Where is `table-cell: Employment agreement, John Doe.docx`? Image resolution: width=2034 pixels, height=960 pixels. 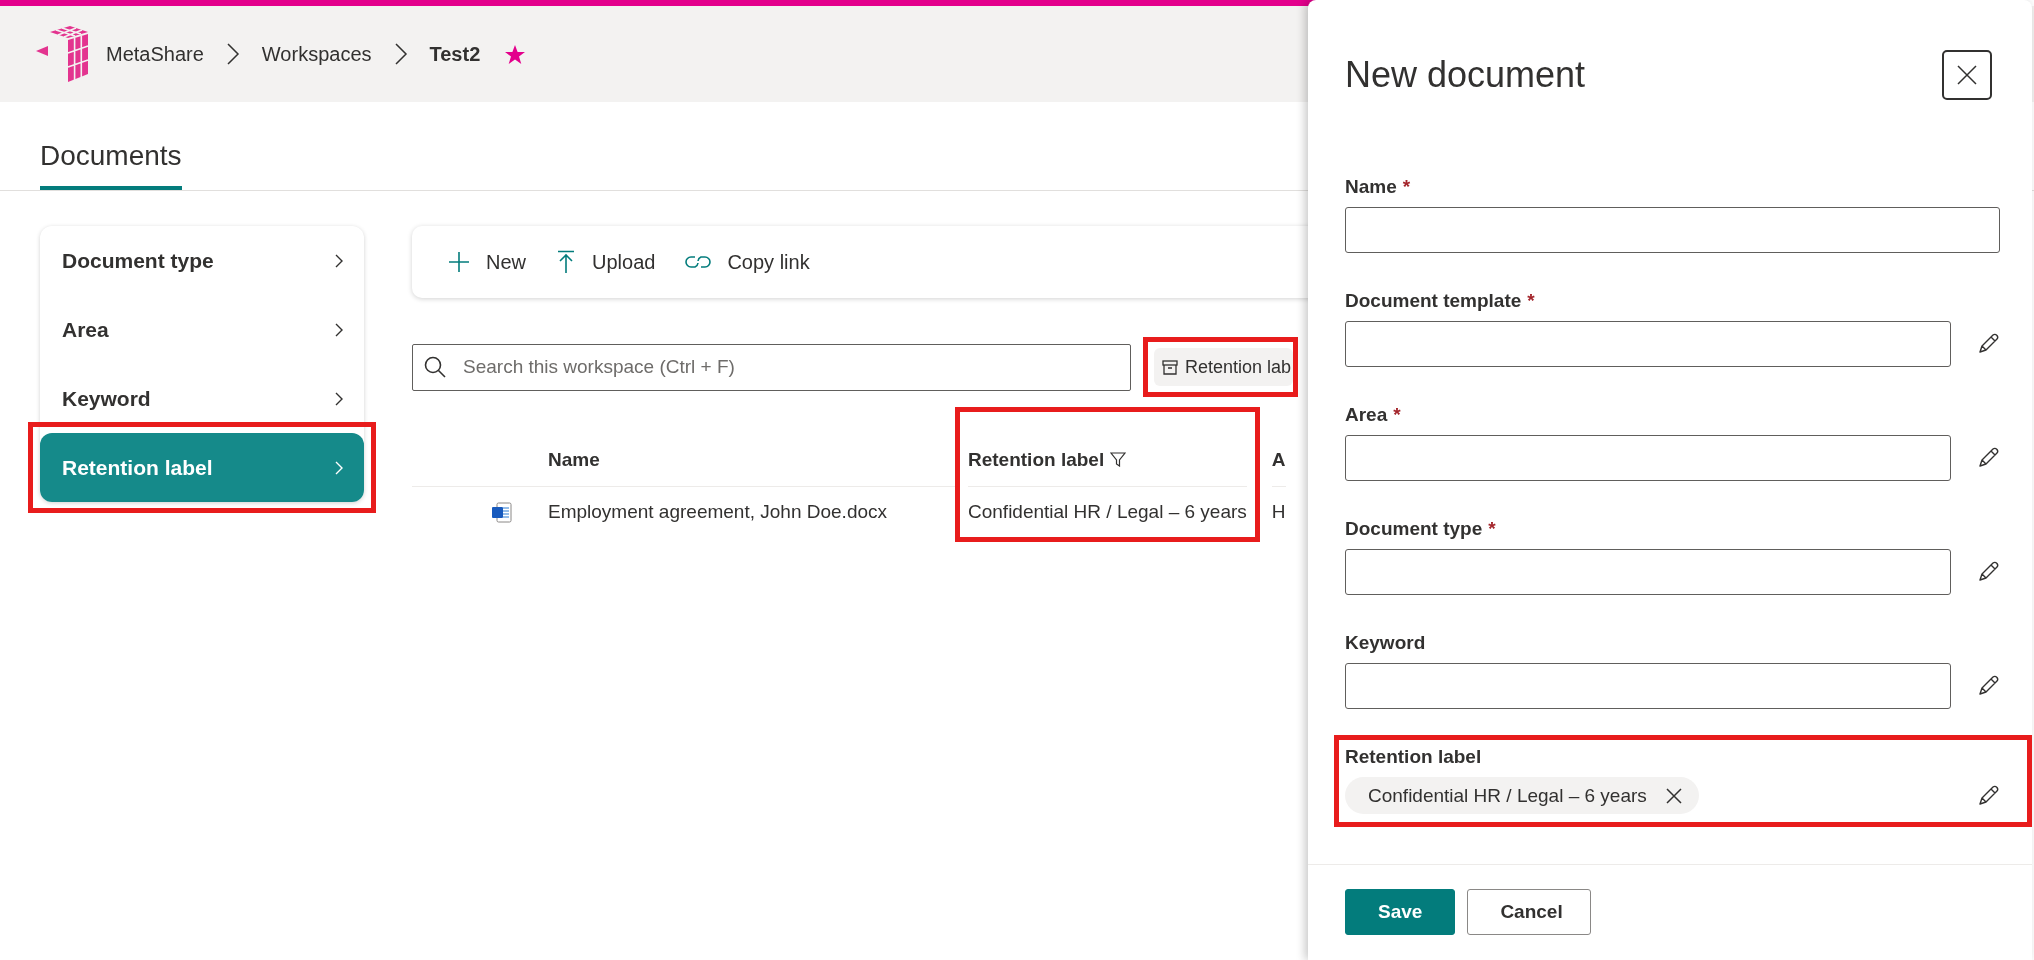
table-cell: Employment agreement, John Doe.docx is located at coordinates (717, 512).